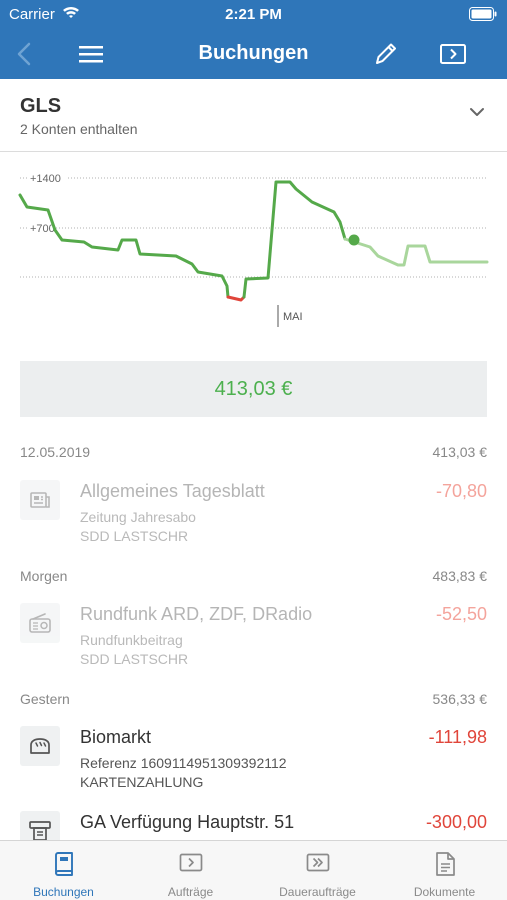 The height and width of the screenshot is (900, 507). I want to click on balance-value: 413,03 €, so click(253, 389).